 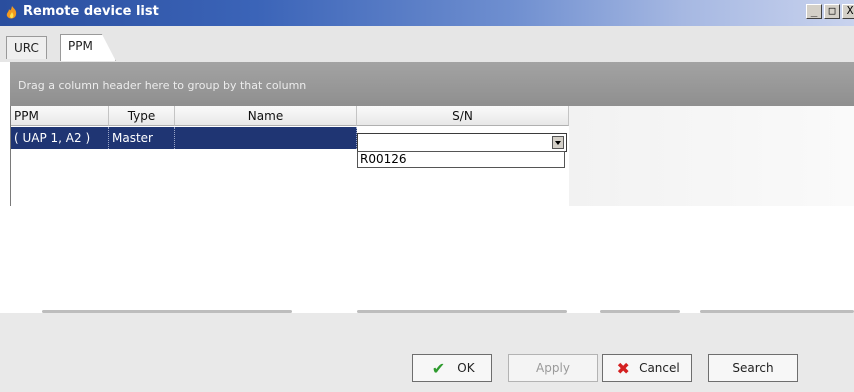 I want to click on search-label: Search, so click(x=753, y=368).